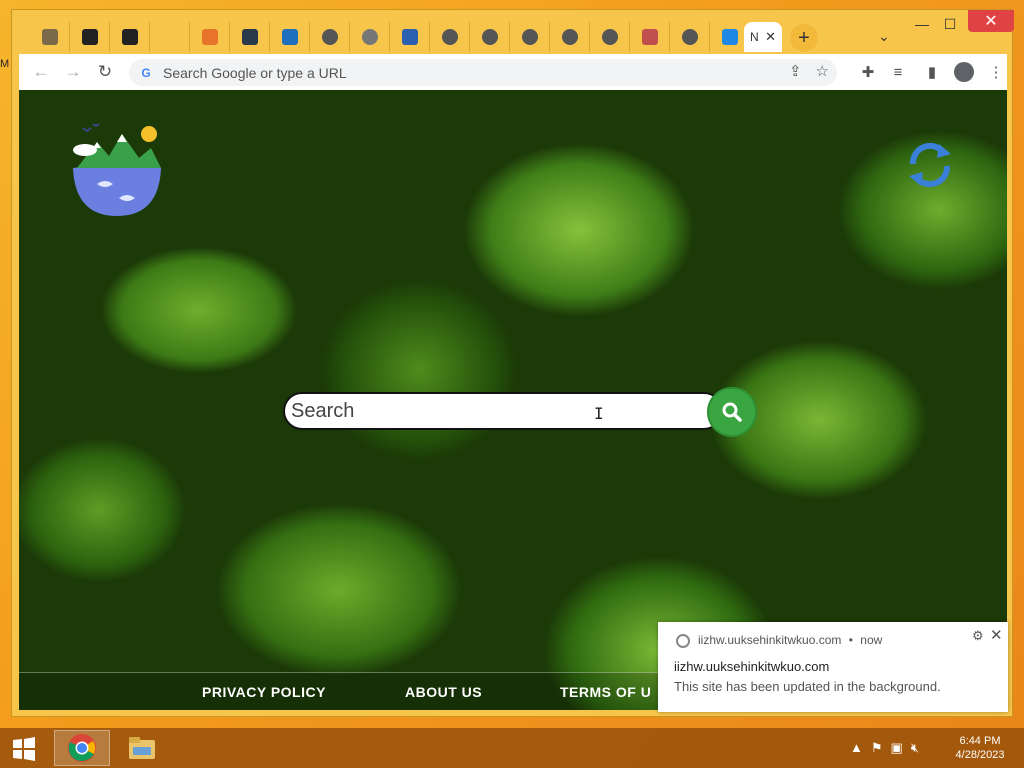 The width and height of the screenshot is (1024, 768). I want to click on app-tile-icon, so click(89, 37).